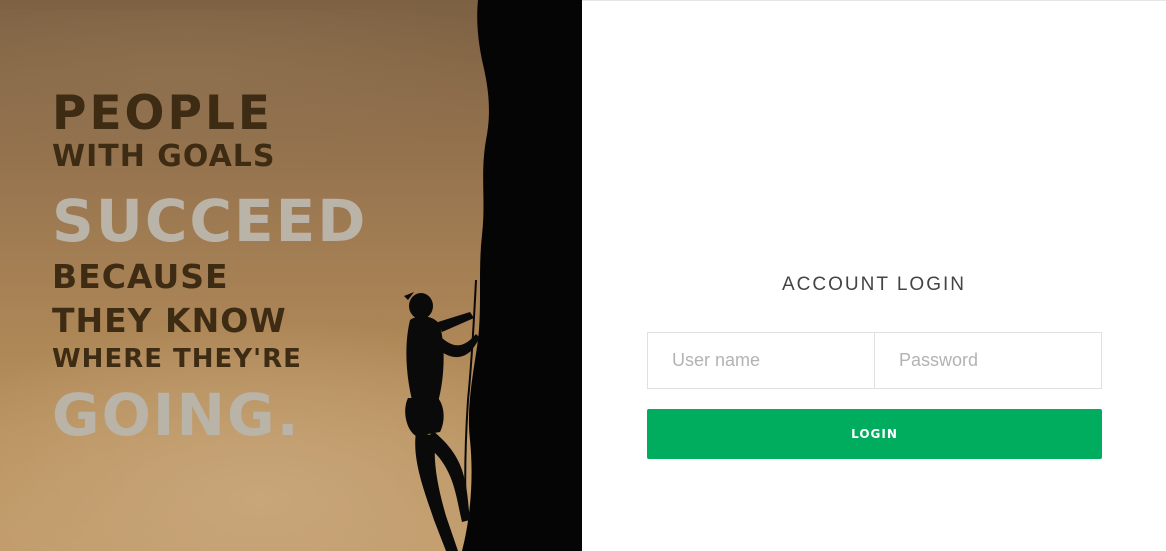 This screenshot has height=551, width=1166. Describe the element at coordinates (873, 284) in the screenshot. I see `login-title: ACCOUNT LOGIN` at that location.